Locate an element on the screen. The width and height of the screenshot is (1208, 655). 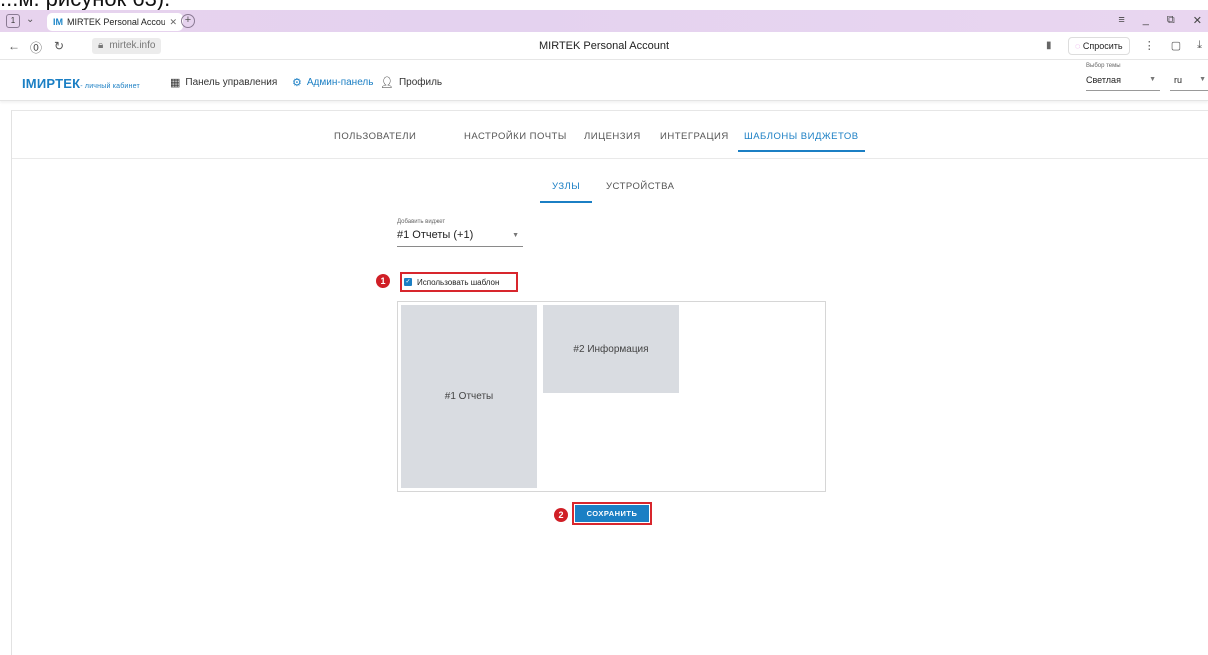
browser-tabstrip: 1 ⌄ IM MIRTEK Personal Accou ✕ + ≡ _ ⧉ ✕ is located at coordinates (604, 21).